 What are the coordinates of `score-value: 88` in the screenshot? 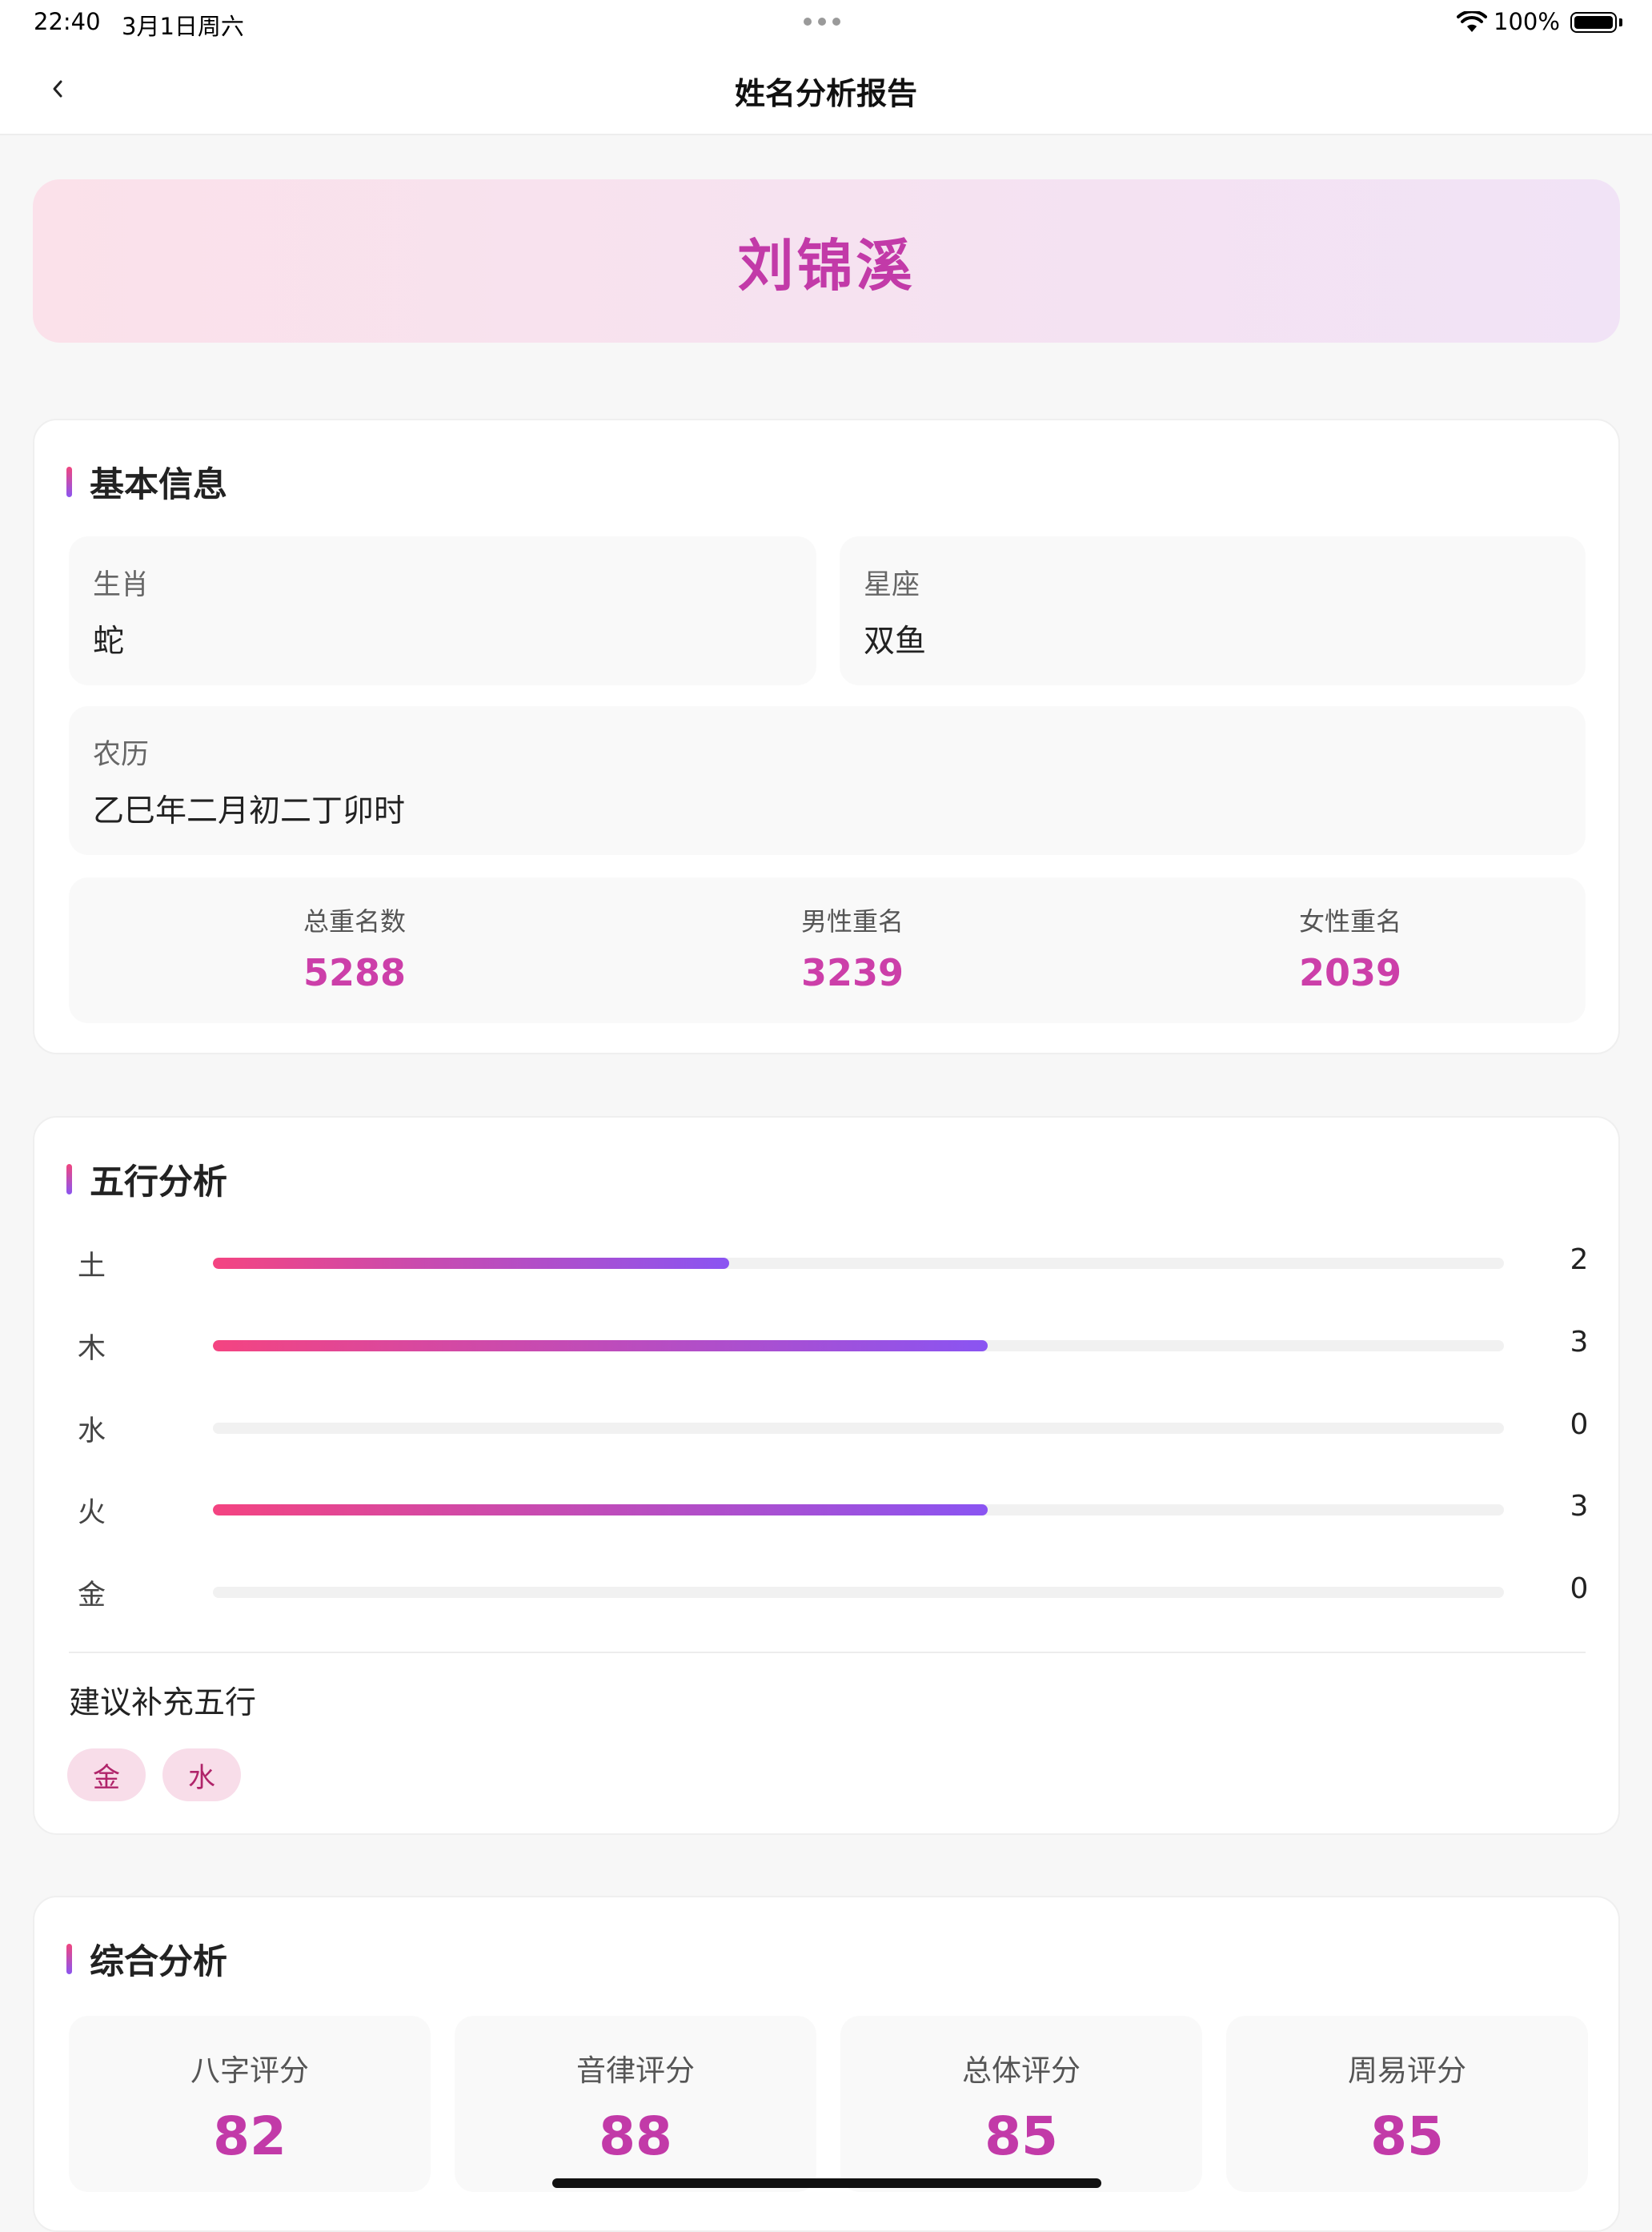 It's located at (635, 2136).